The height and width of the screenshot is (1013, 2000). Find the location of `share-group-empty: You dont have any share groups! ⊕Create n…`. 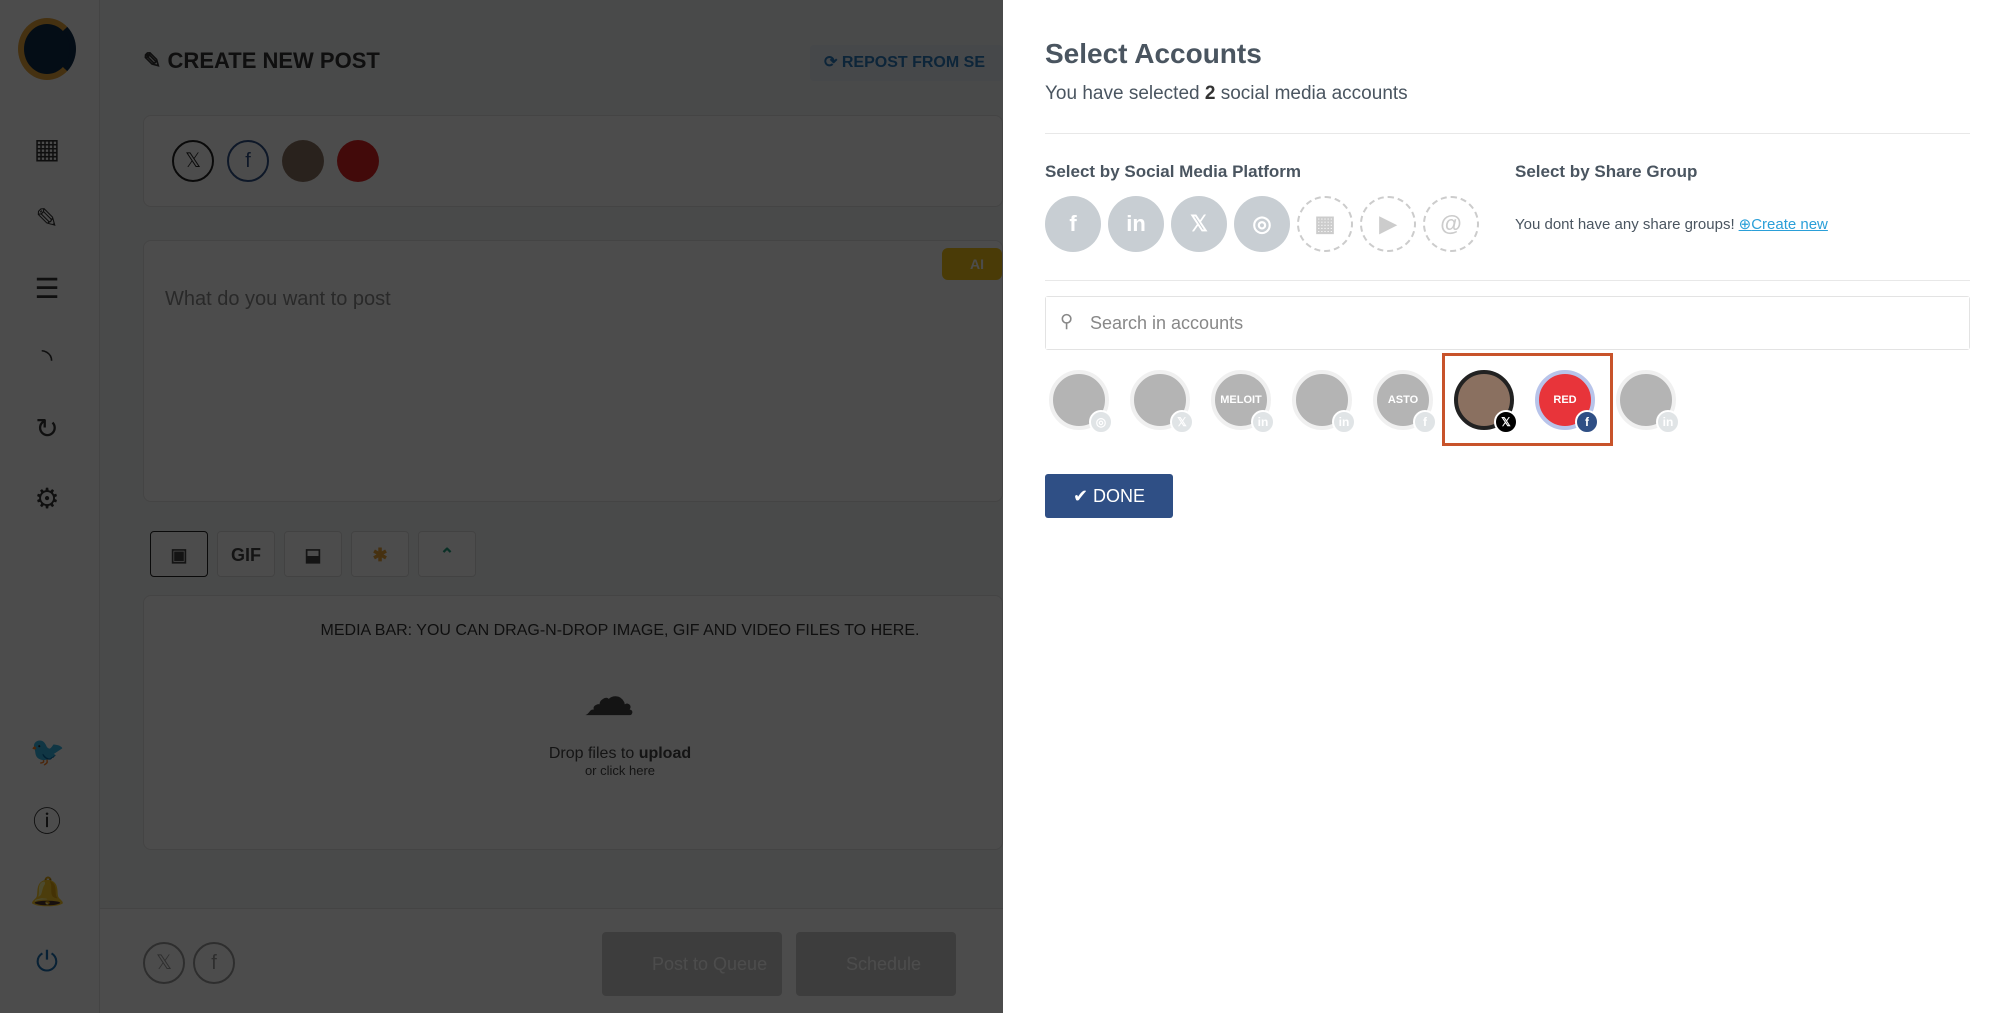

share-group-empty: You dont have any share groups! ⊕Create n… is located at coordinates (1671, 224).